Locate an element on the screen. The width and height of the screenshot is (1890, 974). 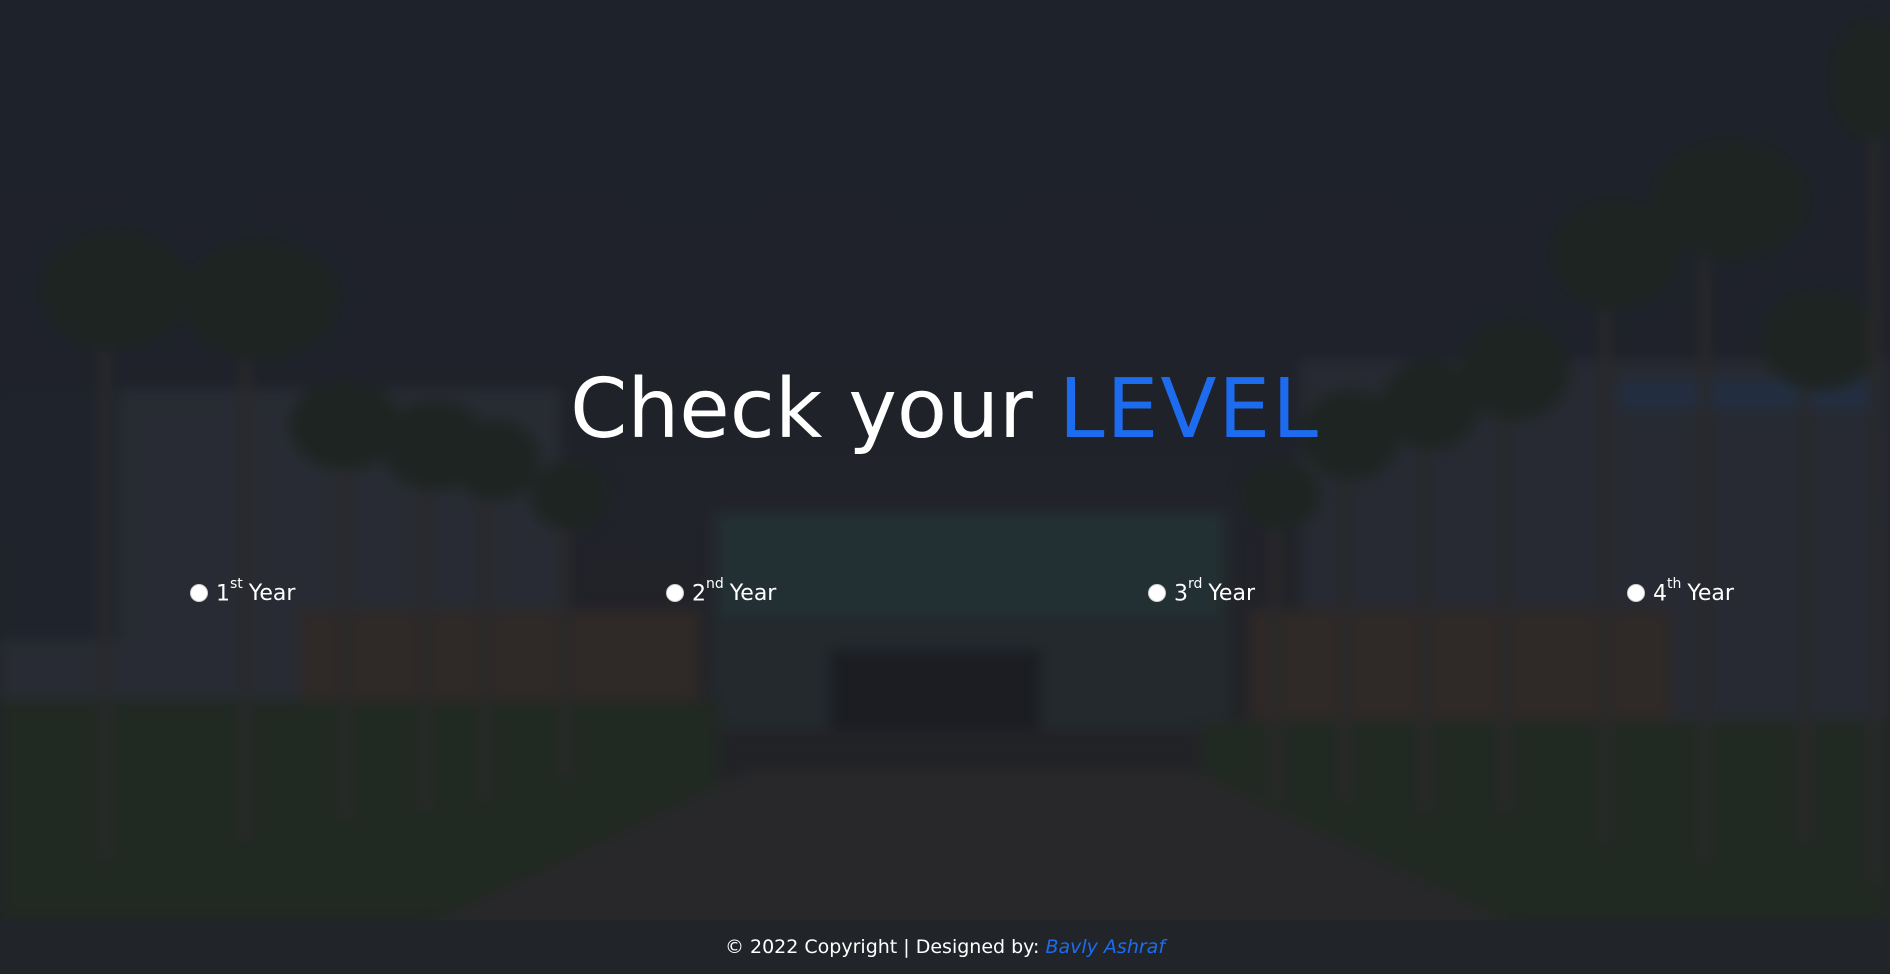
level-number-4: 4 is located at coordinates (1660, 594).